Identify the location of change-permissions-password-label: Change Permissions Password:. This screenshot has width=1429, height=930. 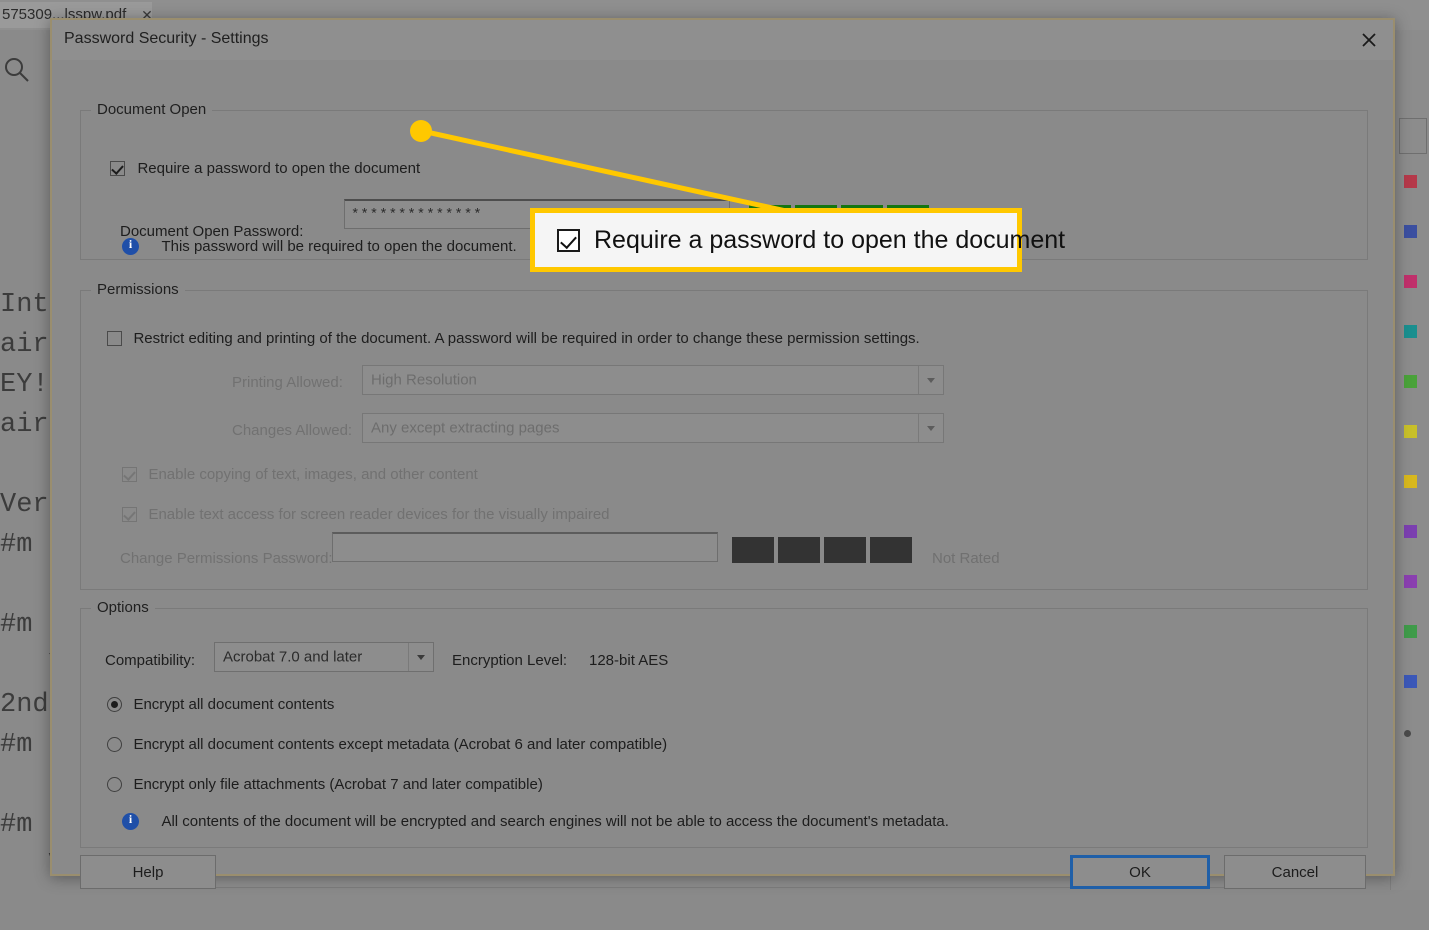
(226, 558).